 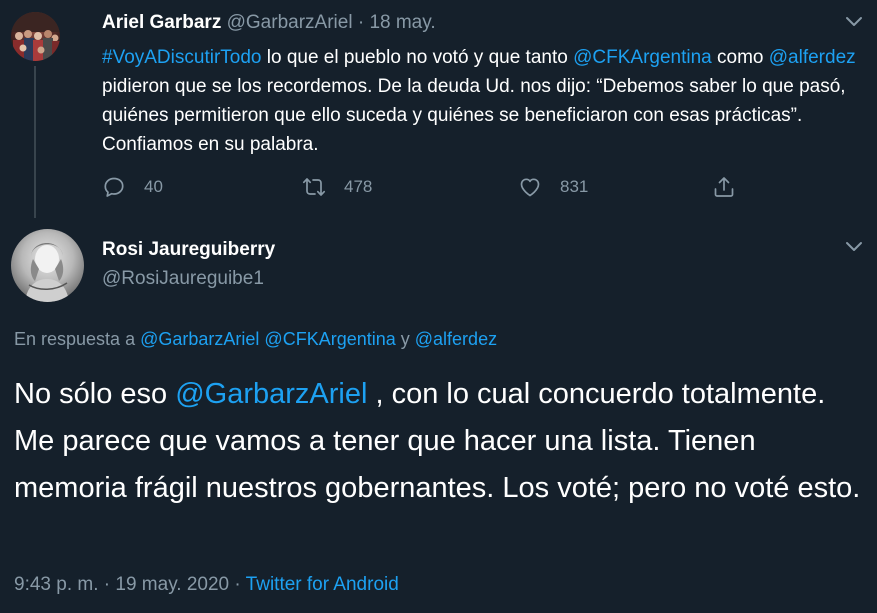 I want to click on author-name: Rosi Jaureguiberry, so click(x=188, y=250).